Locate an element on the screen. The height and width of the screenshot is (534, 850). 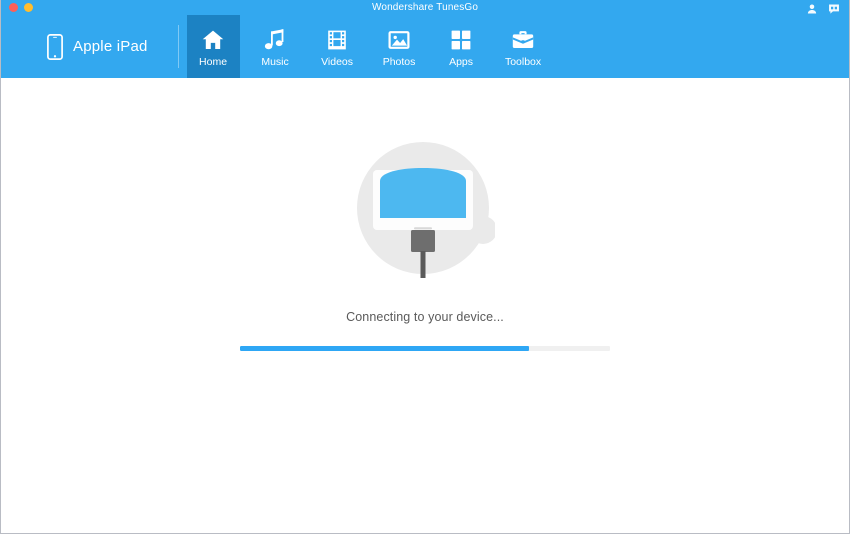
apps-icon is located at coordinates (461, 40).